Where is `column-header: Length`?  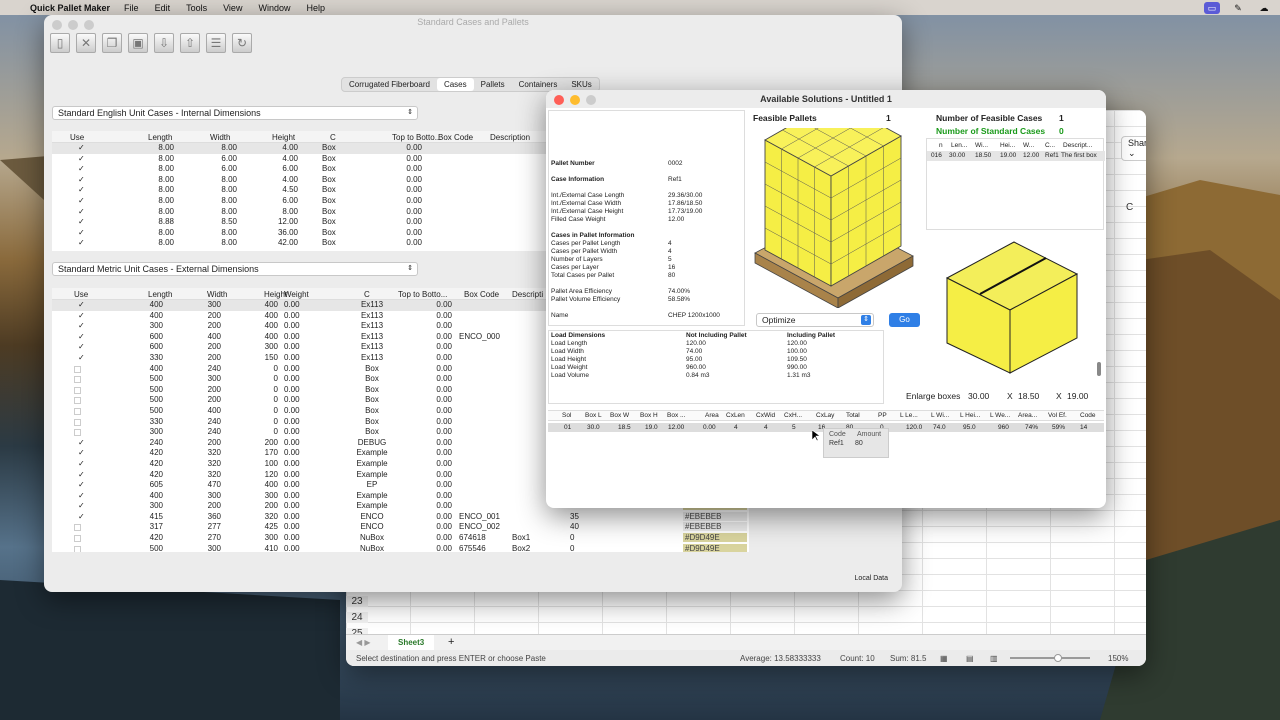
column-header: Length is located at coordinates (160, 137).